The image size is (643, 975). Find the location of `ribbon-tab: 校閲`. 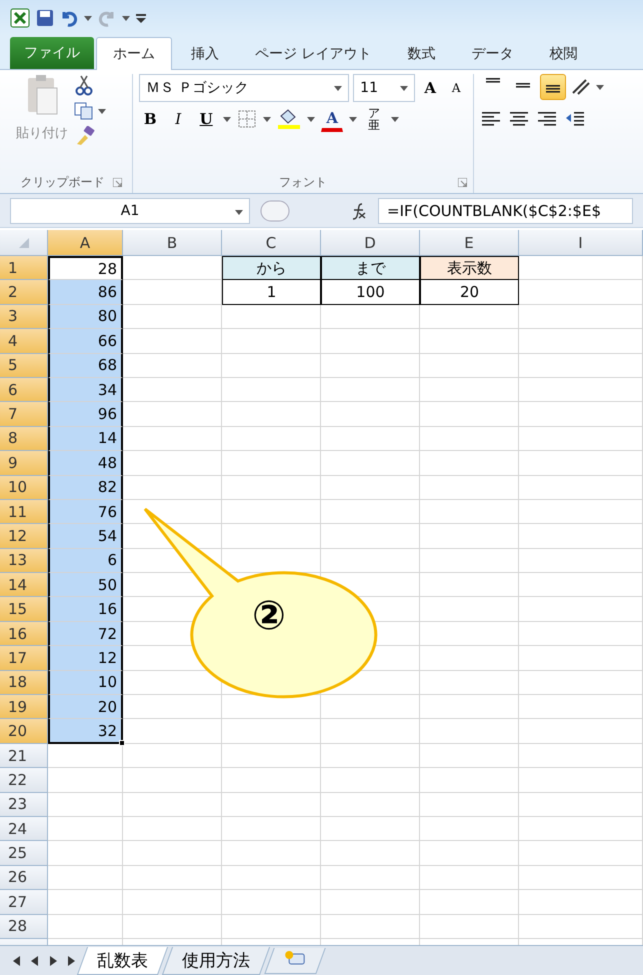

ribbon-tab: 校閲 is located at coordinates (563, 53).